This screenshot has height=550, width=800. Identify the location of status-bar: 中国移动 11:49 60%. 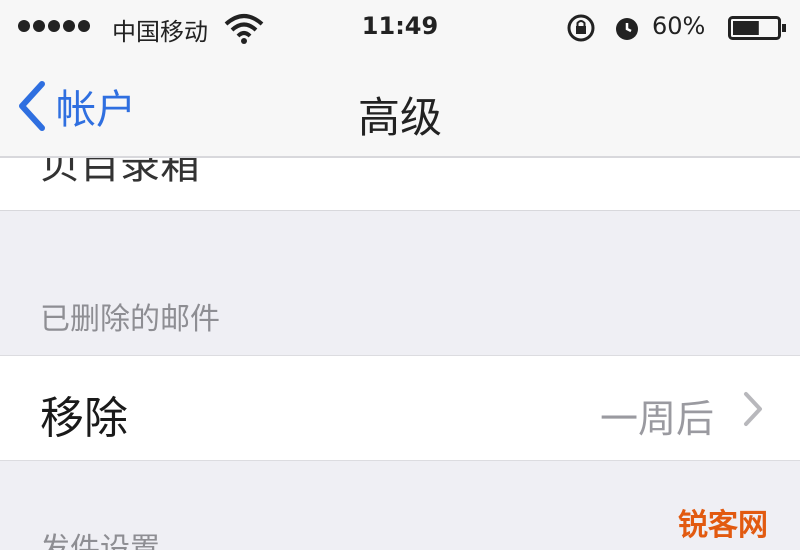
(400, 28).